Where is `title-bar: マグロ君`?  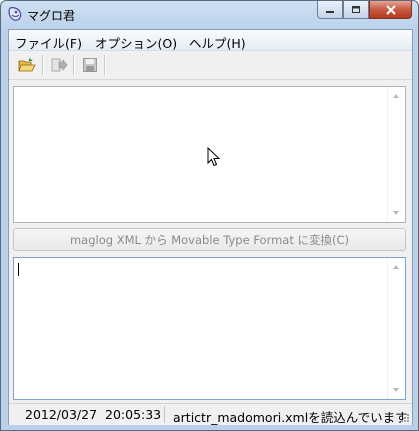
title-bar: マグロ君 is located at coordinates (209, 14).